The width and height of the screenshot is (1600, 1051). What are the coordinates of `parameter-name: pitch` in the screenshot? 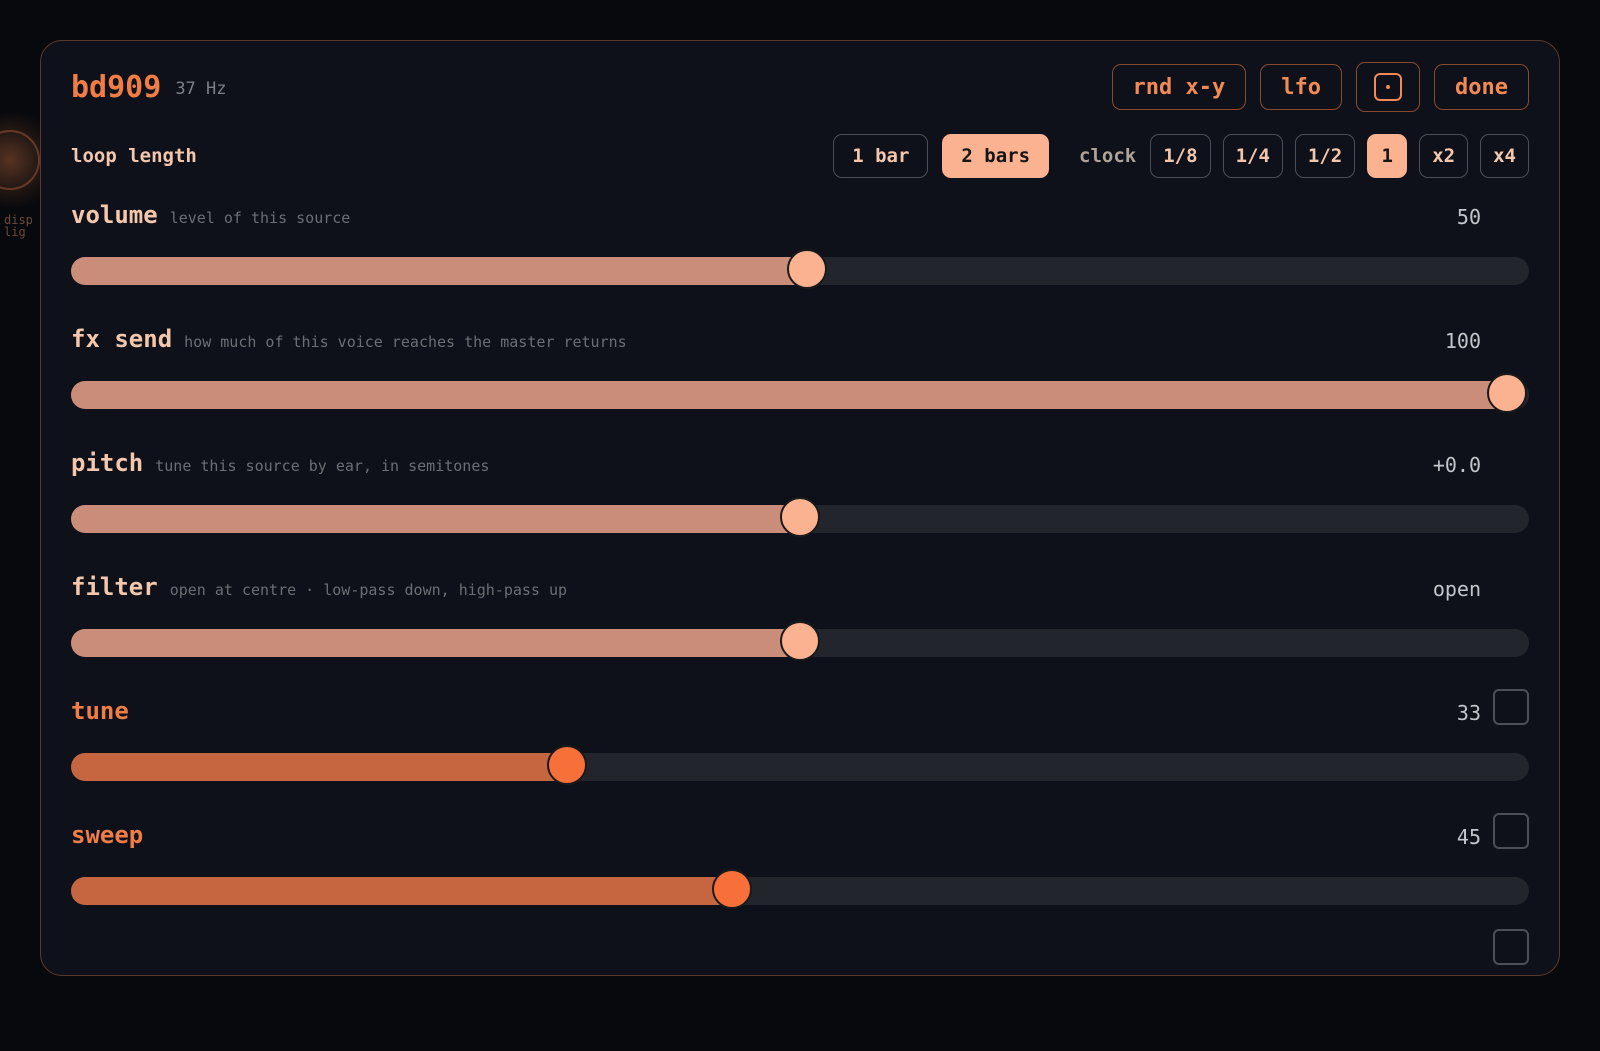 It's located at (107, 463).